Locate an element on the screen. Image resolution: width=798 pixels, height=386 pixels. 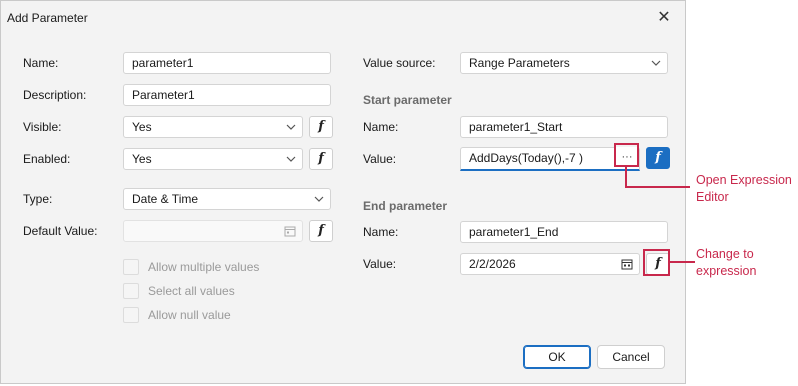
change-to-expression-callout: Change to expression is located at coordinates (726, 262).